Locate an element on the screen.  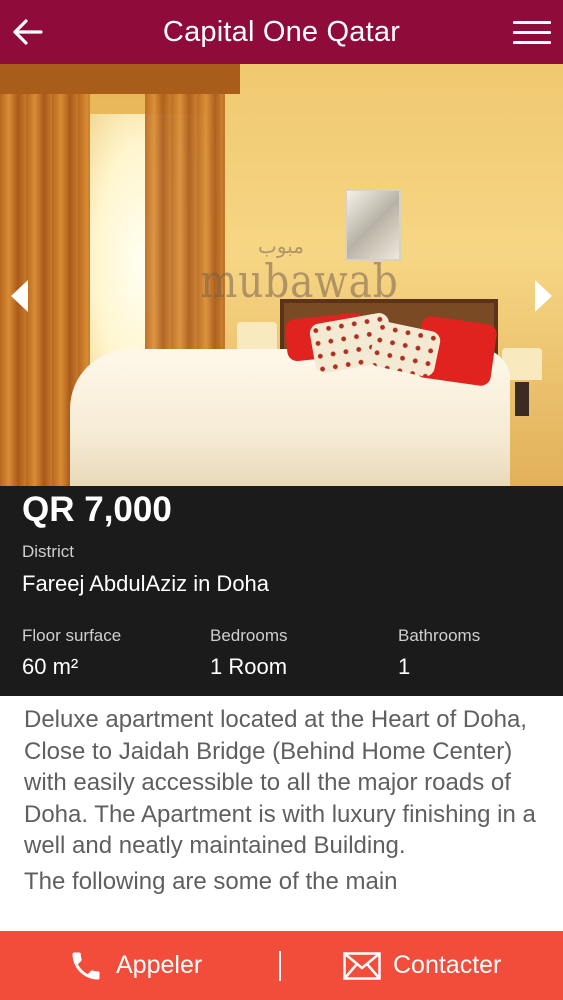
floor-surface-label: Floor surface is located at coordinates (72, 635).